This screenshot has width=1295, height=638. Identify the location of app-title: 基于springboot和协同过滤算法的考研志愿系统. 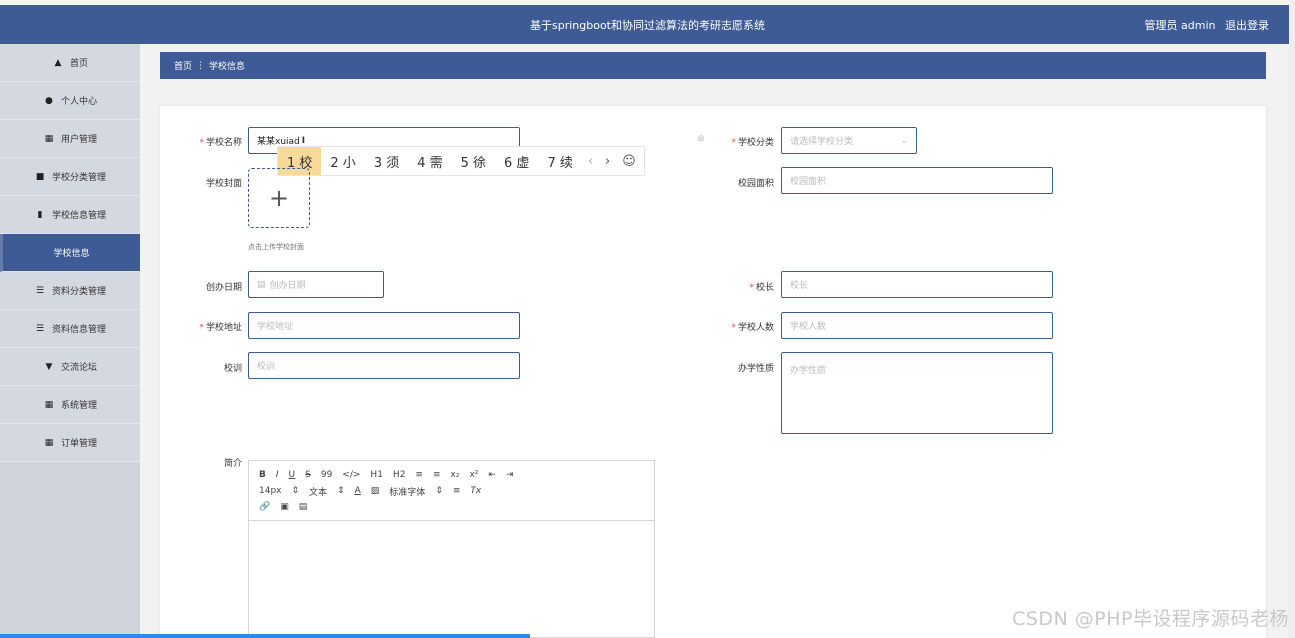
(647, 25).